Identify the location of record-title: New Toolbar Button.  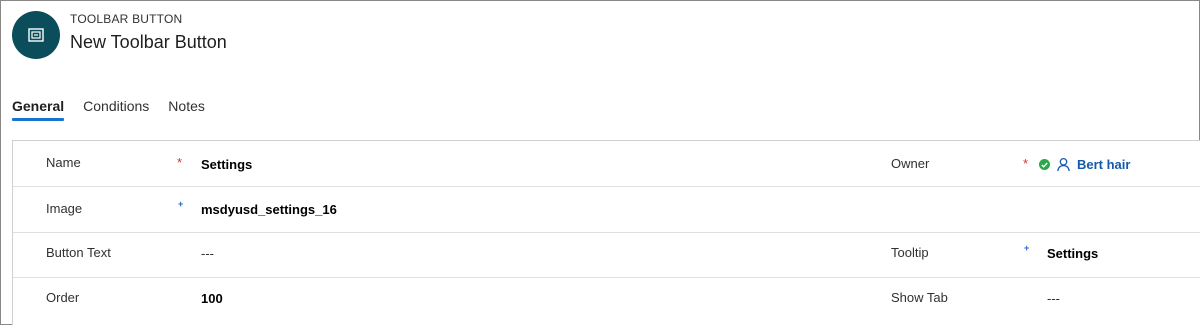
(148, 42).